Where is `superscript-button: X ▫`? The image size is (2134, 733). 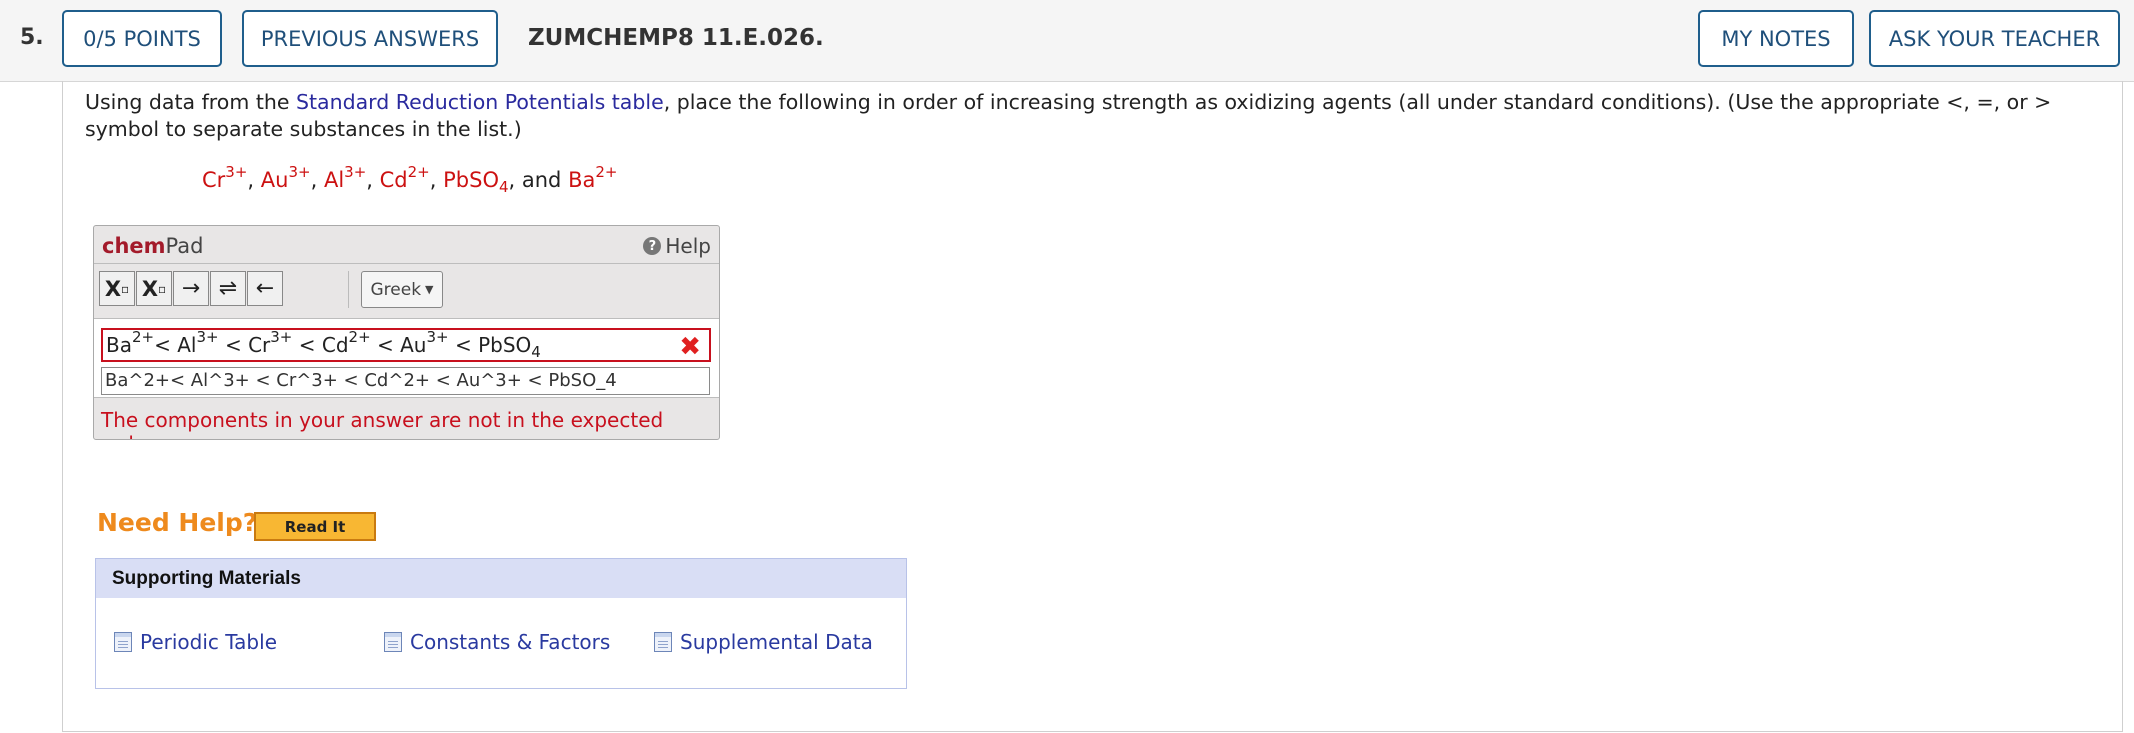 superscript-button: X ▫ is located at coordinates (154, 288).